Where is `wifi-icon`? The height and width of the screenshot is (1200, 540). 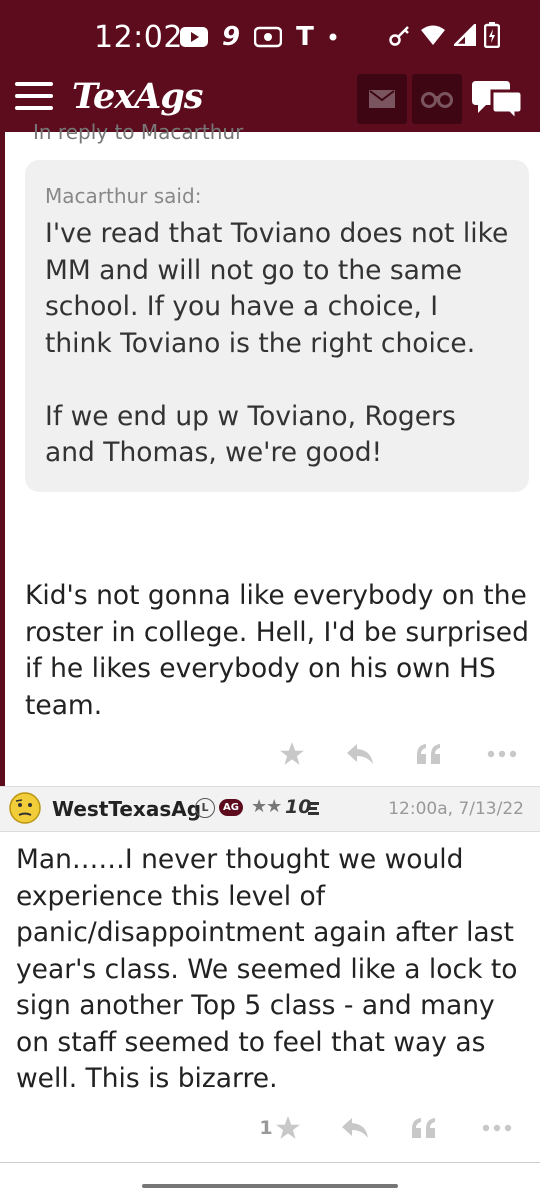 wifi-icon is located at coordinates (433, 35).